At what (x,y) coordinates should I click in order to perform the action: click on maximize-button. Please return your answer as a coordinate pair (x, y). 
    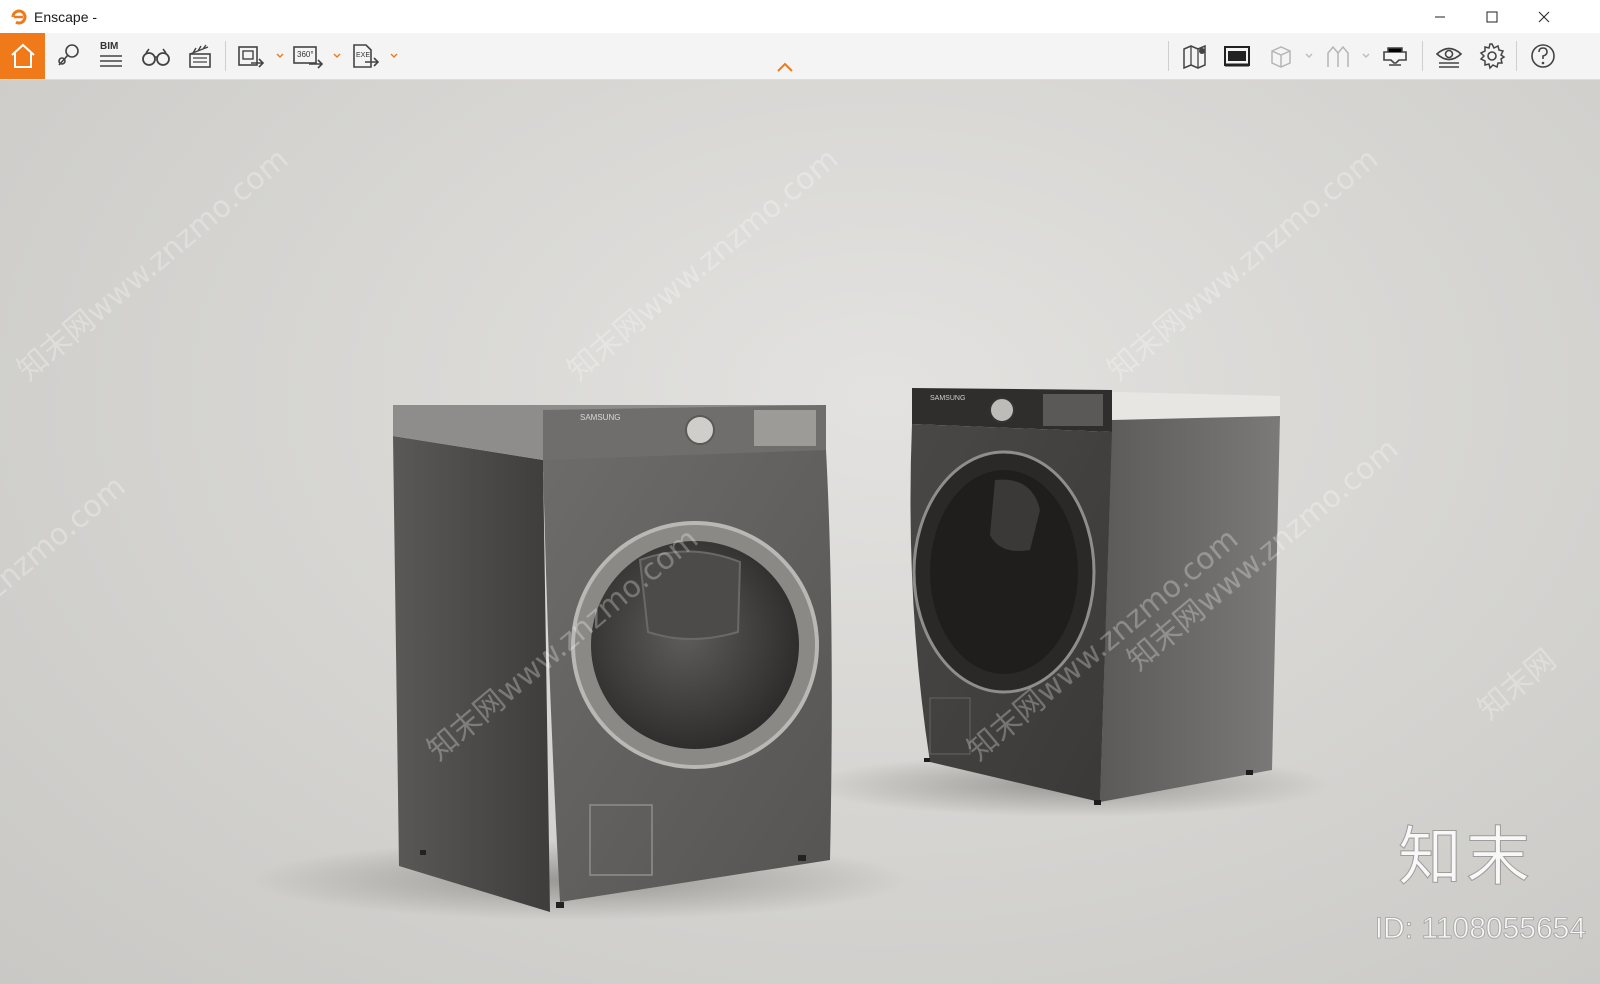
    Looking at the image, I should click on (1492, 16).